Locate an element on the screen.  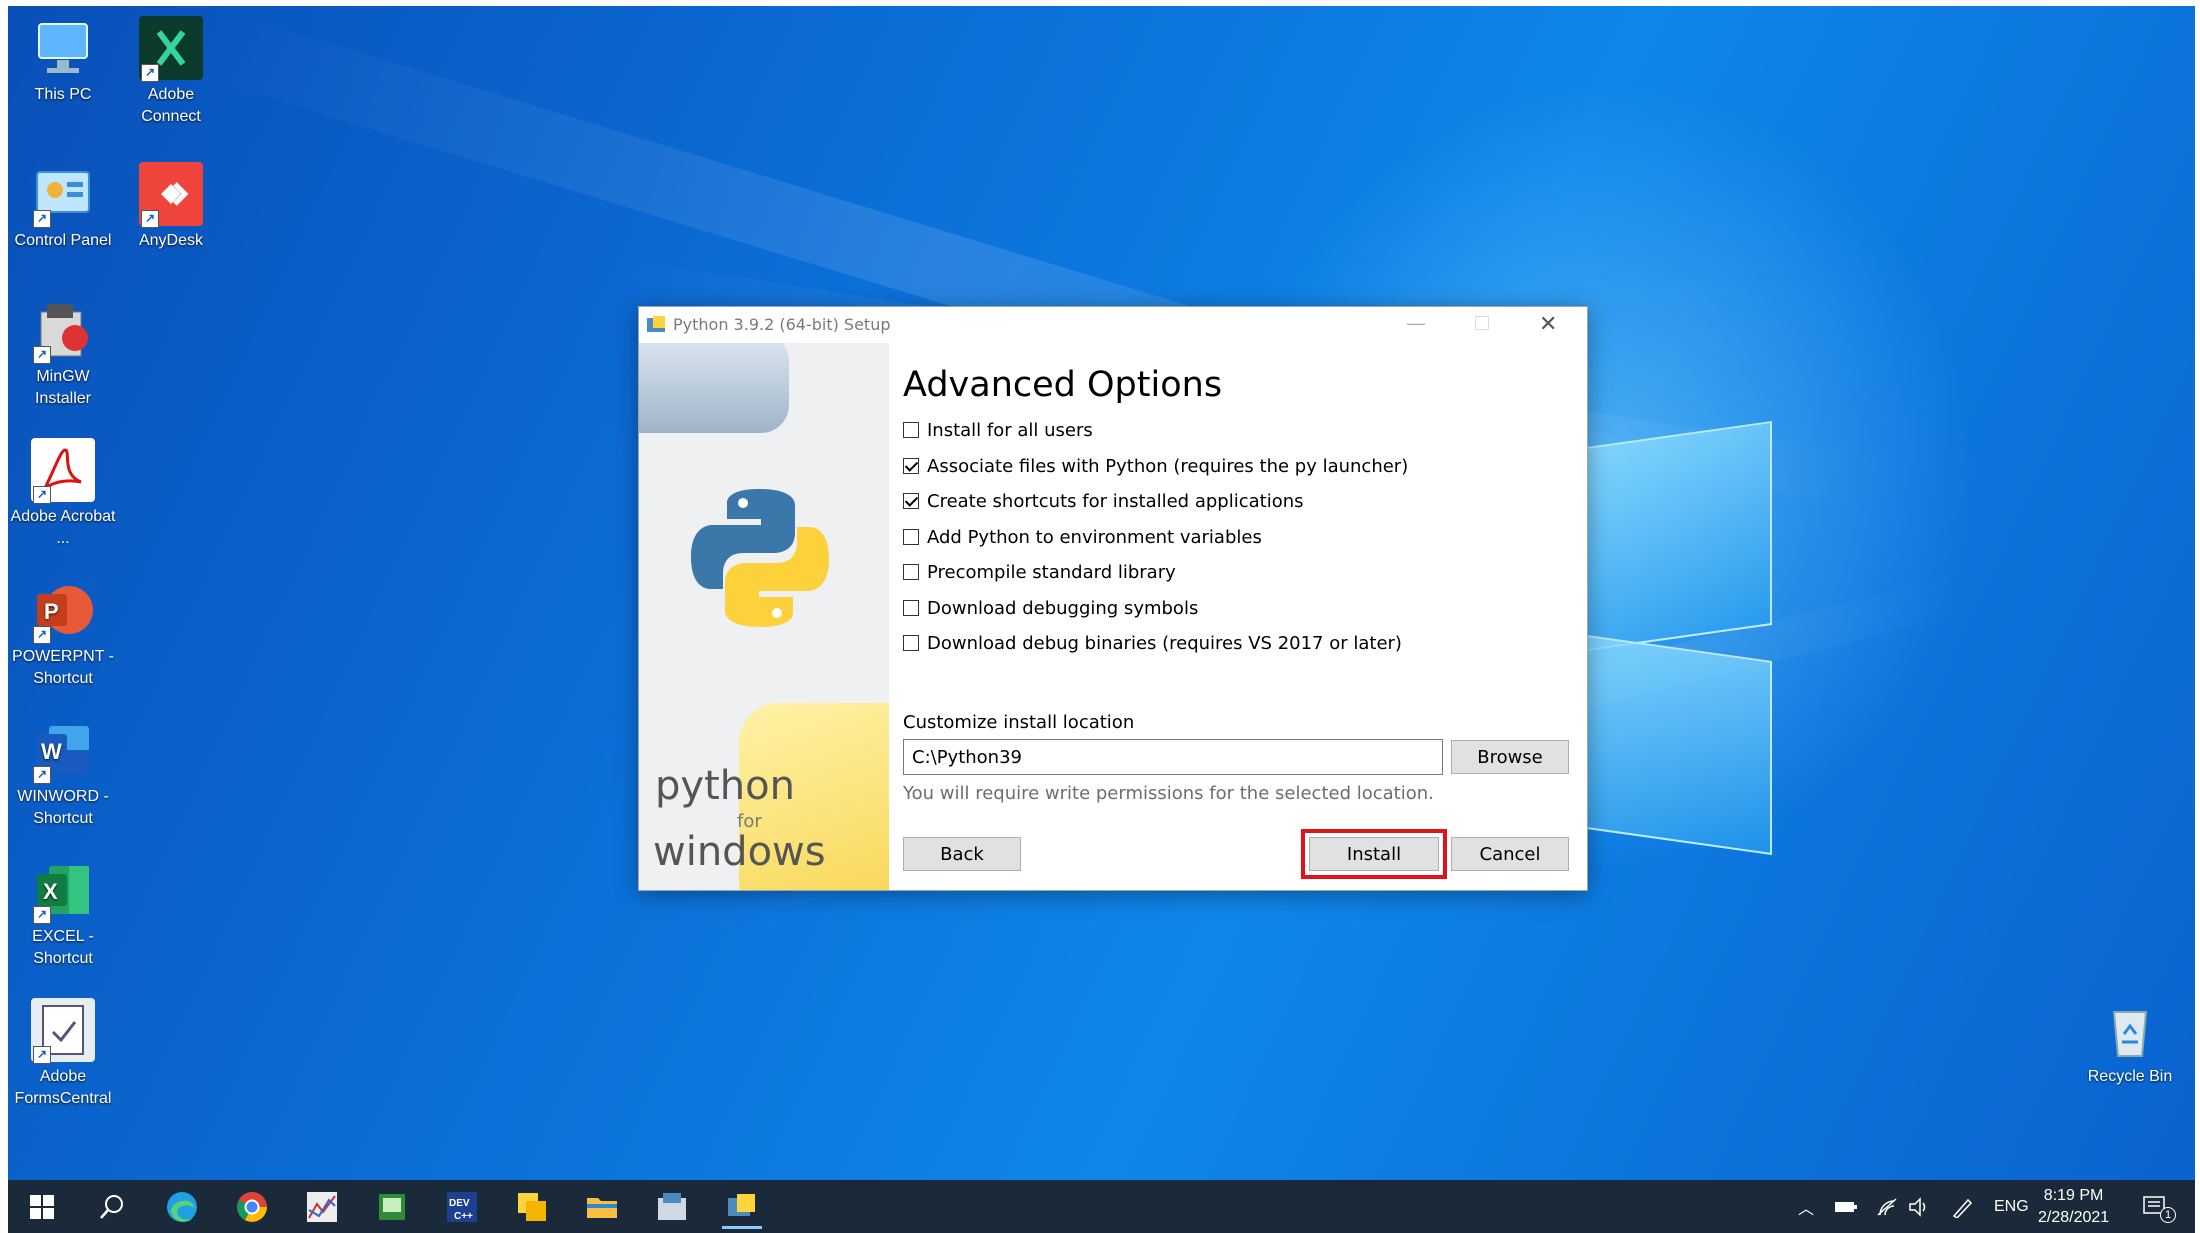
dialog-titlebar: Python 3.9.2 (64-bit) Setup — ✕ is located at coordinates (1113, 325).